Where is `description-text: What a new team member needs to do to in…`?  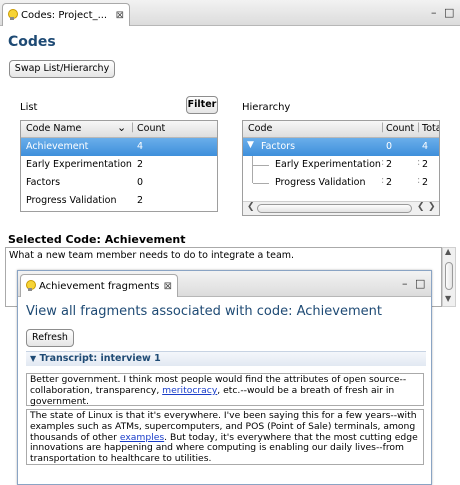
description-text: What a new team member needs to do to in… is located at coordinates (152, 255).